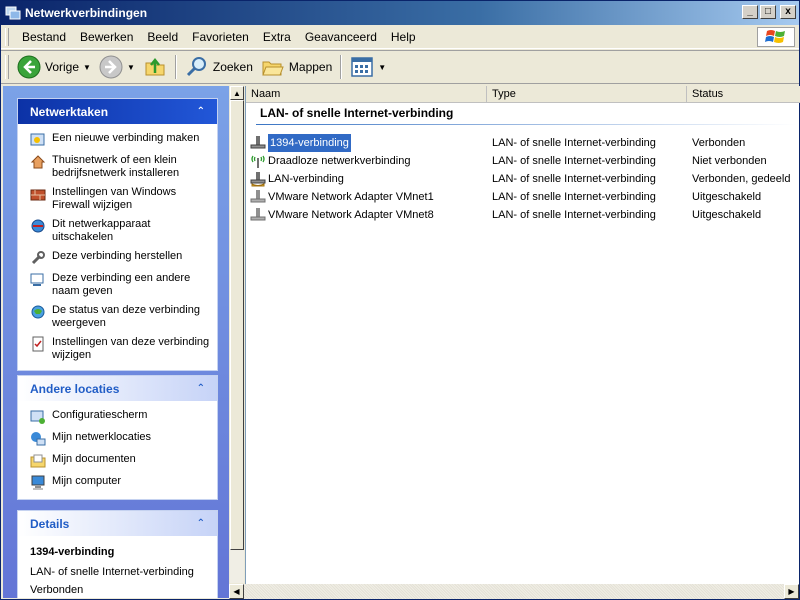 The height and width of the screenshot is (600, 800). What do you see at coordinates (366, 94) in the screenshot?
I see `column-header-name: Naam` at bounding box center [366, 94].